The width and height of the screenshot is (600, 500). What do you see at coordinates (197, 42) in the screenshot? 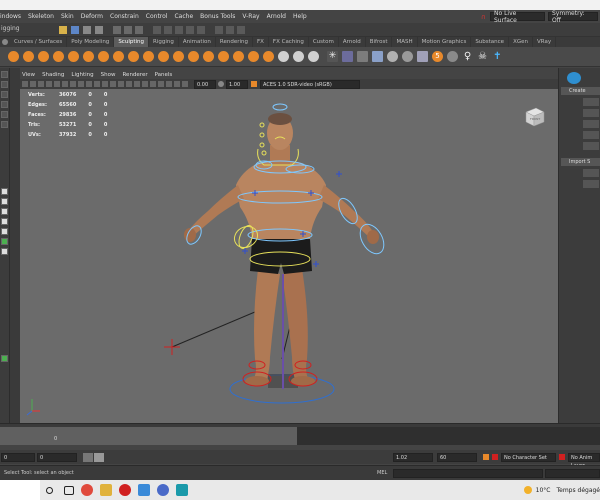
I see `shelf-tab: Animation` at bounding box center [197, 42].